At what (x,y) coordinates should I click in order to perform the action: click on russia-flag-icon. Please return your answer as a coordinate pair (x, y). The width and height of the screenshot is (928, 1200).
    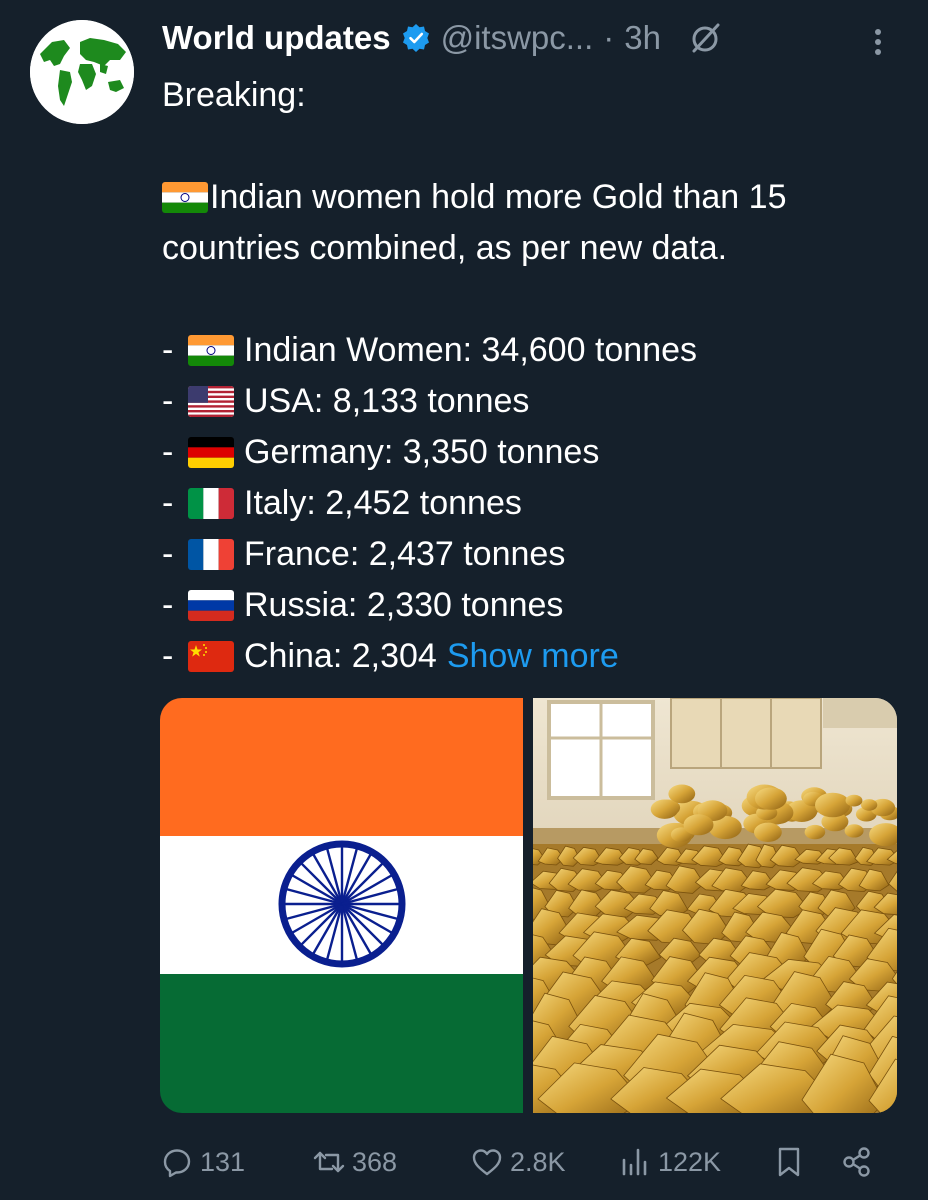
    Looking at the image, I should click on (211, 605).